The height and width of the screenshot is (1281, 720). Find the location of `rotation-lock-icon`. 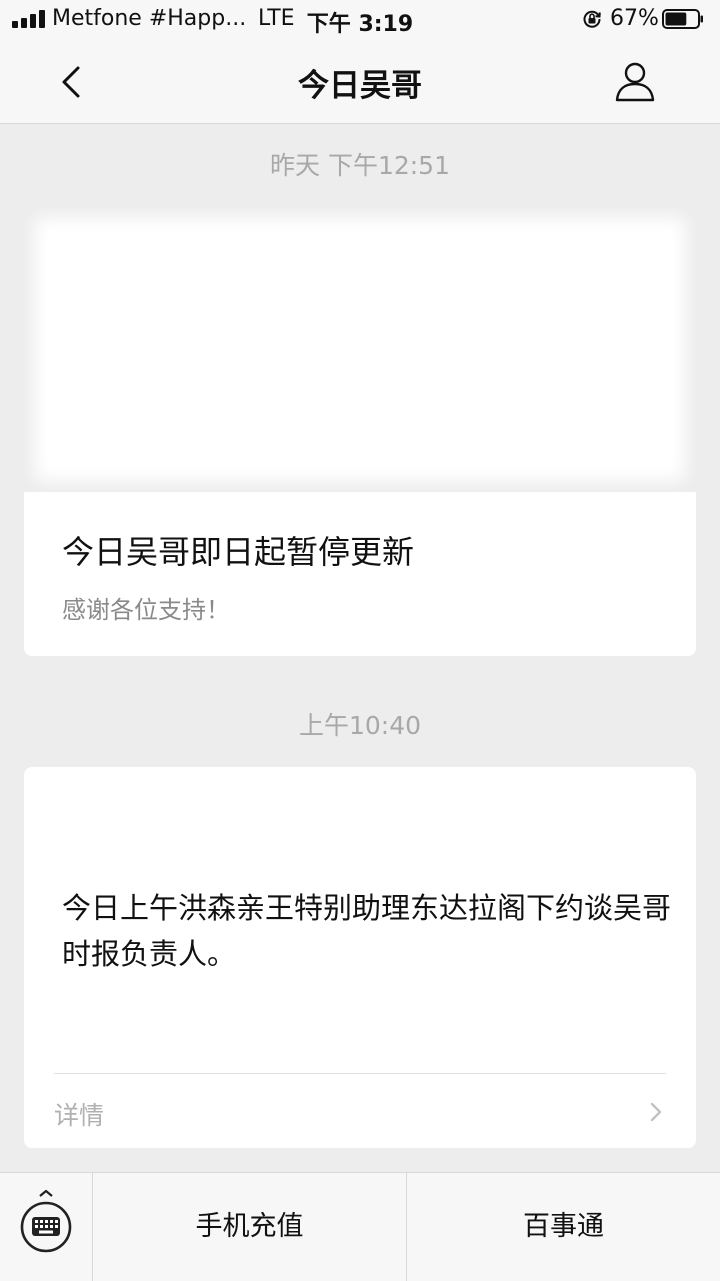

rotation-lock-icon is located at coordinates (592, 19).